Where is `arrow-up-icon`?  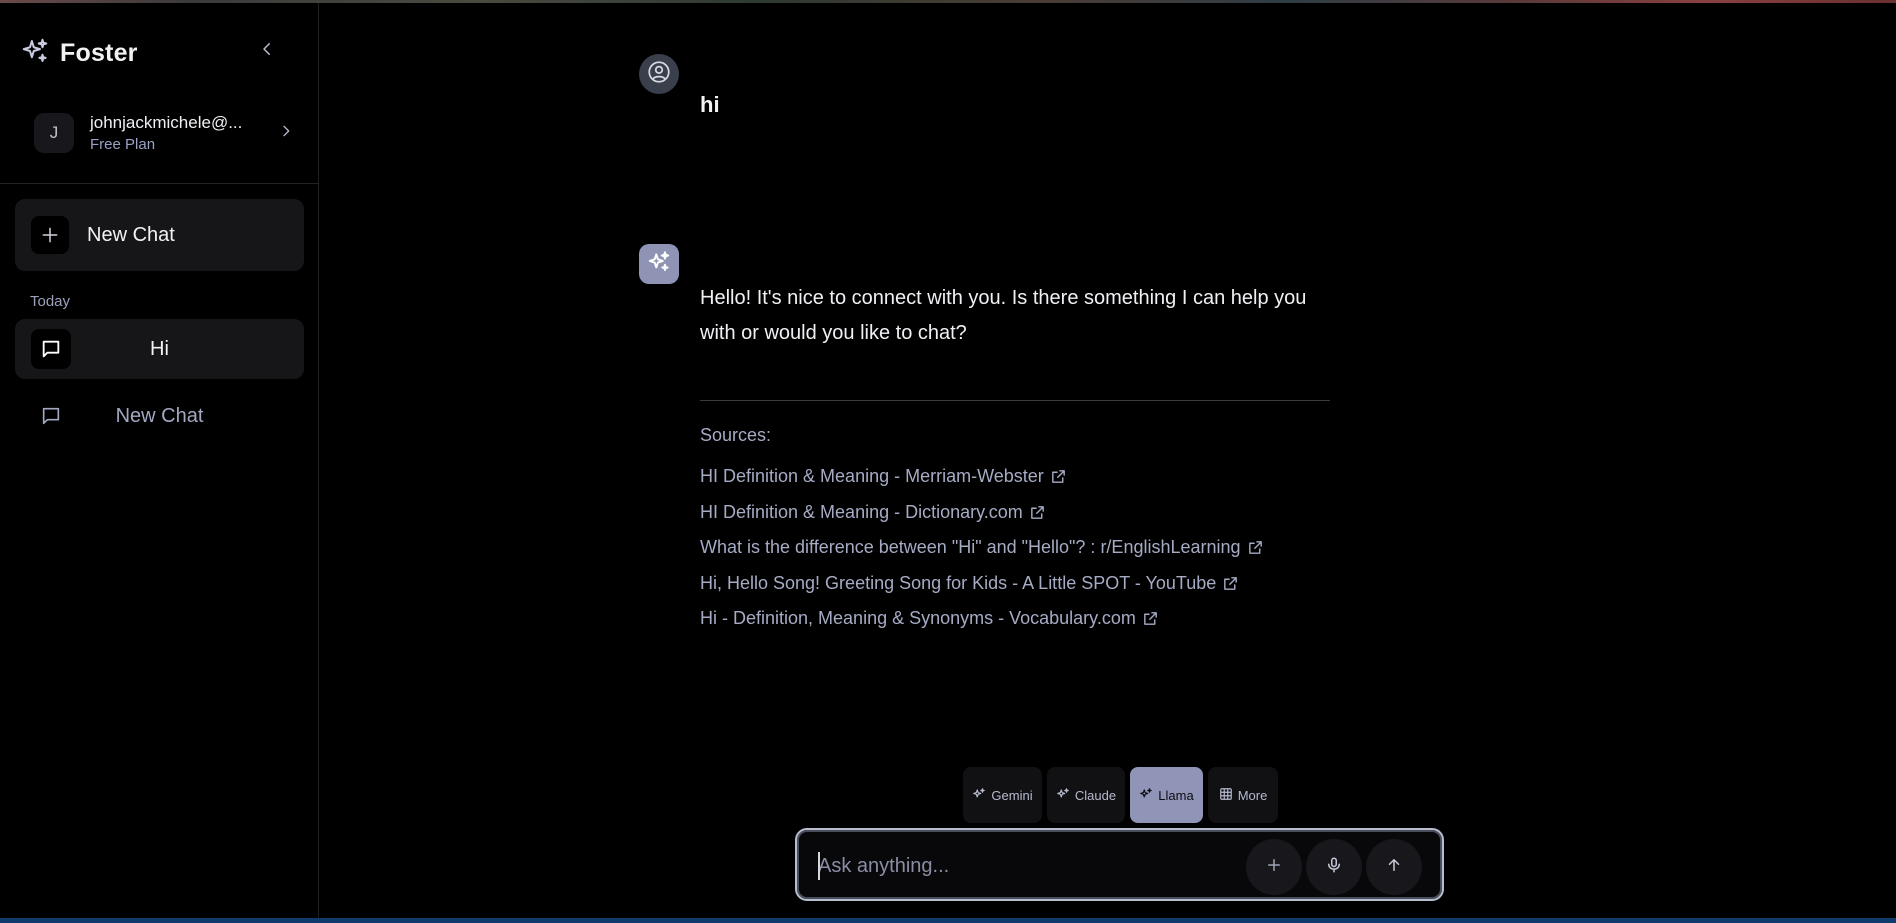 arrow-up-icon is located at coordinates (1394, 867).